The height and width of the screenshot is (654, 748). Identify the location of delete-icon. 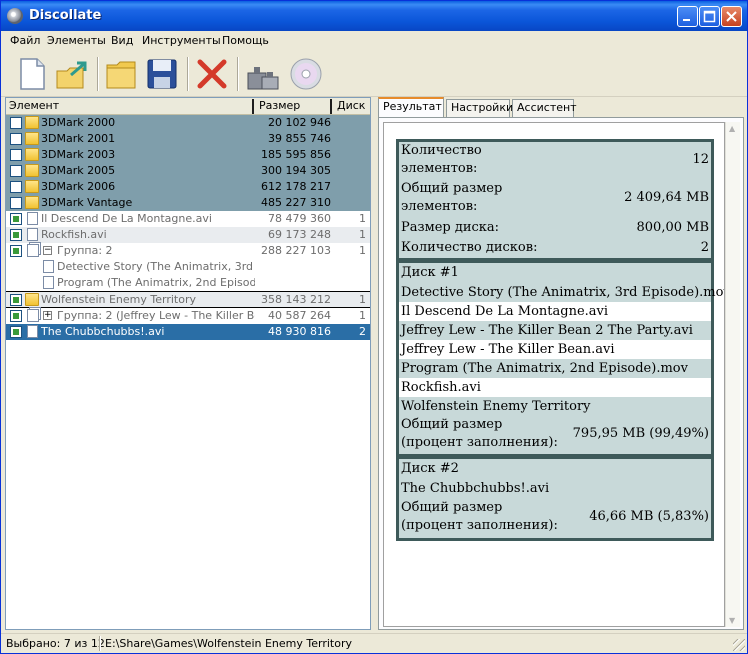
(212, 74).